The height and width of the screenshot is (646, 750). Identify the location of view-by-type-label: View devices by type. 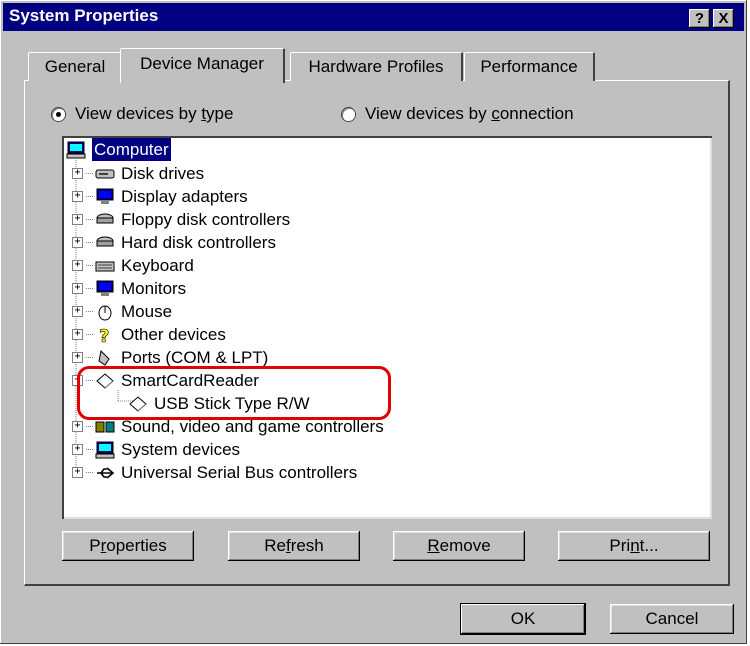
(154, 113).